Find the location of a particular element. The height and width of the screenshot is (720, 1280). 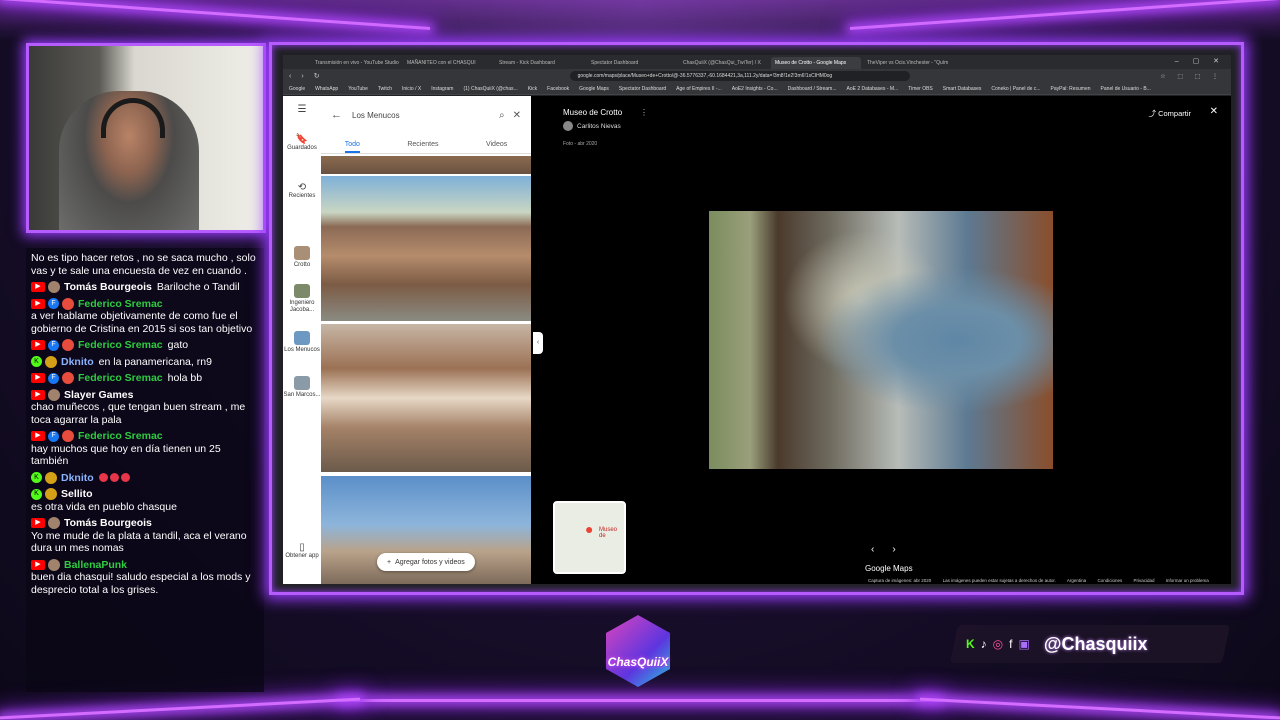

avatar is located at coordinates (568, 126).